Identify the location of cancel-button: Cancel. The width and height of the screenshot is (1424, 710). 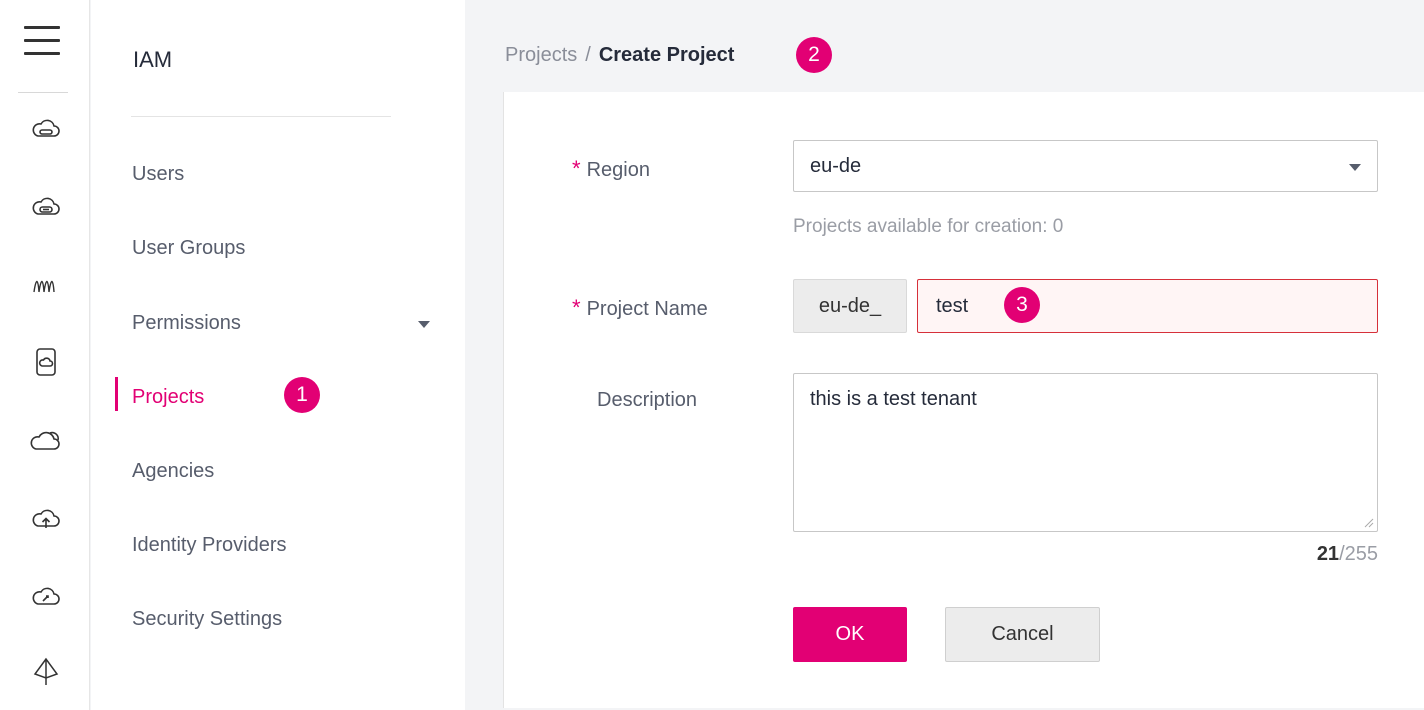
(1022, 634).